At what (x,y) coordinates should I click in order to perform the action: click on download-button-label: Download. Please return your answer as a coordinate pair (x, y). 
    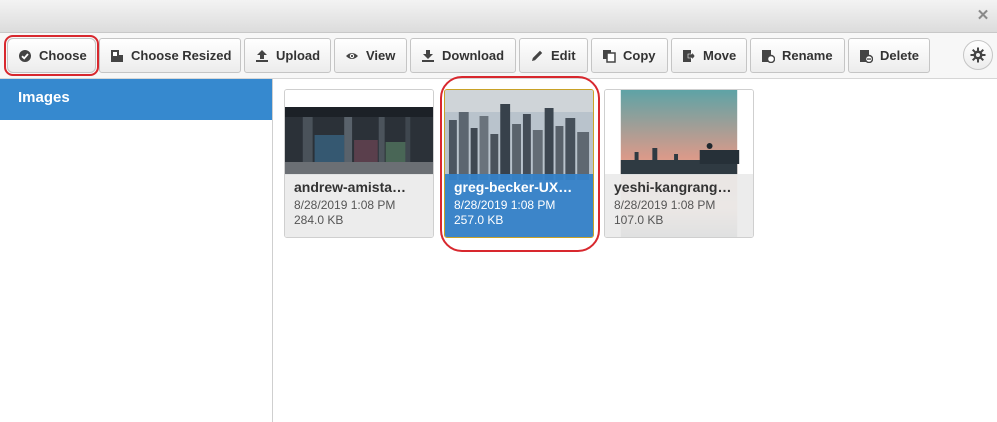
    Looking at the image, I should click on (473, 55).